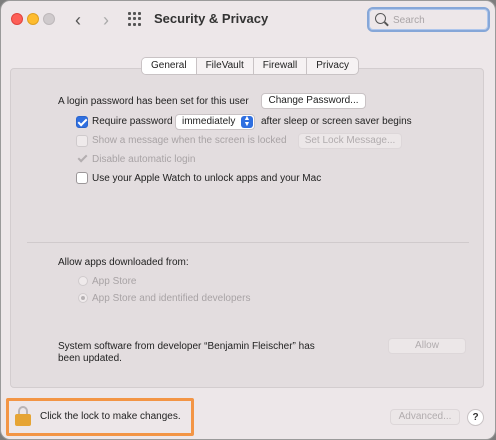 The width and height of the screenshot is (496, 440). Describe the element at coordinates (380, 18) in the screenshot. I see `search-icon` at that location.